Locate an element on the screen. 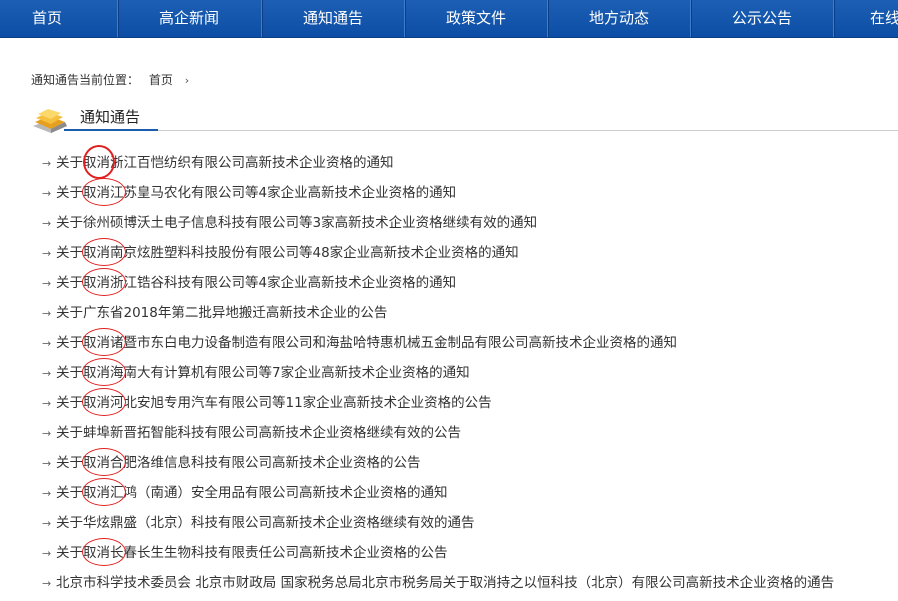  news-link: 关于取消浙江锆谷科技有限公司等4家企业高新技术企业资格的通知 is located at coordinates (256, 283).